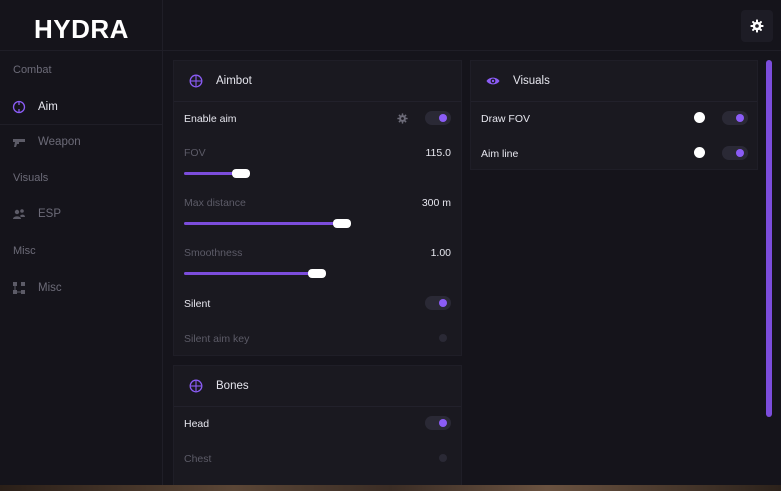 The image size is (781, 491). What do you see at coordinates (81, 214) in the screenshot?
I see `sidebar-item-esp: ESP` at bounding box center [81, 214].